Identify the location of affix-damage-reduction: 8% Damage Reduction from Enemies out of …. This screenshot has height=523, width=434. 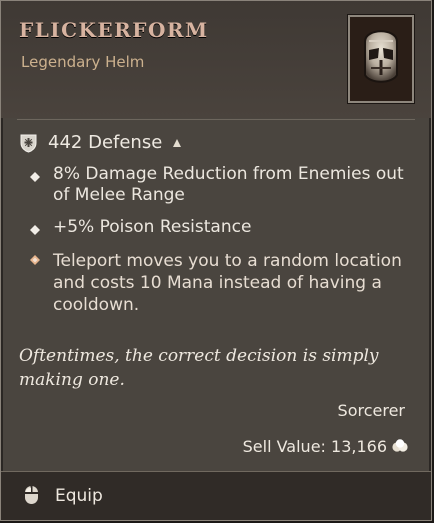
(228, 184).